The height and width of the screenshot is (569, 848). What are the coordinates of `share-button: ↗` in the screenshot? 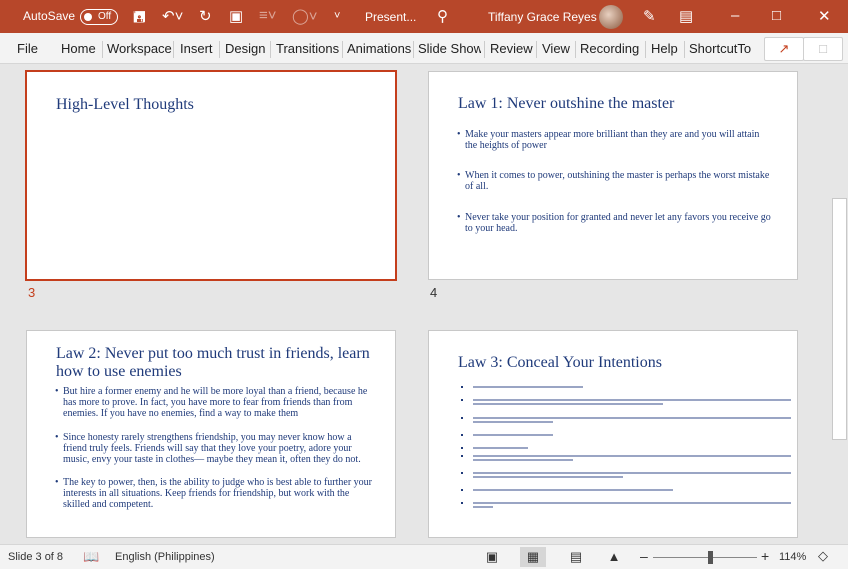 It's located at (784, 49).